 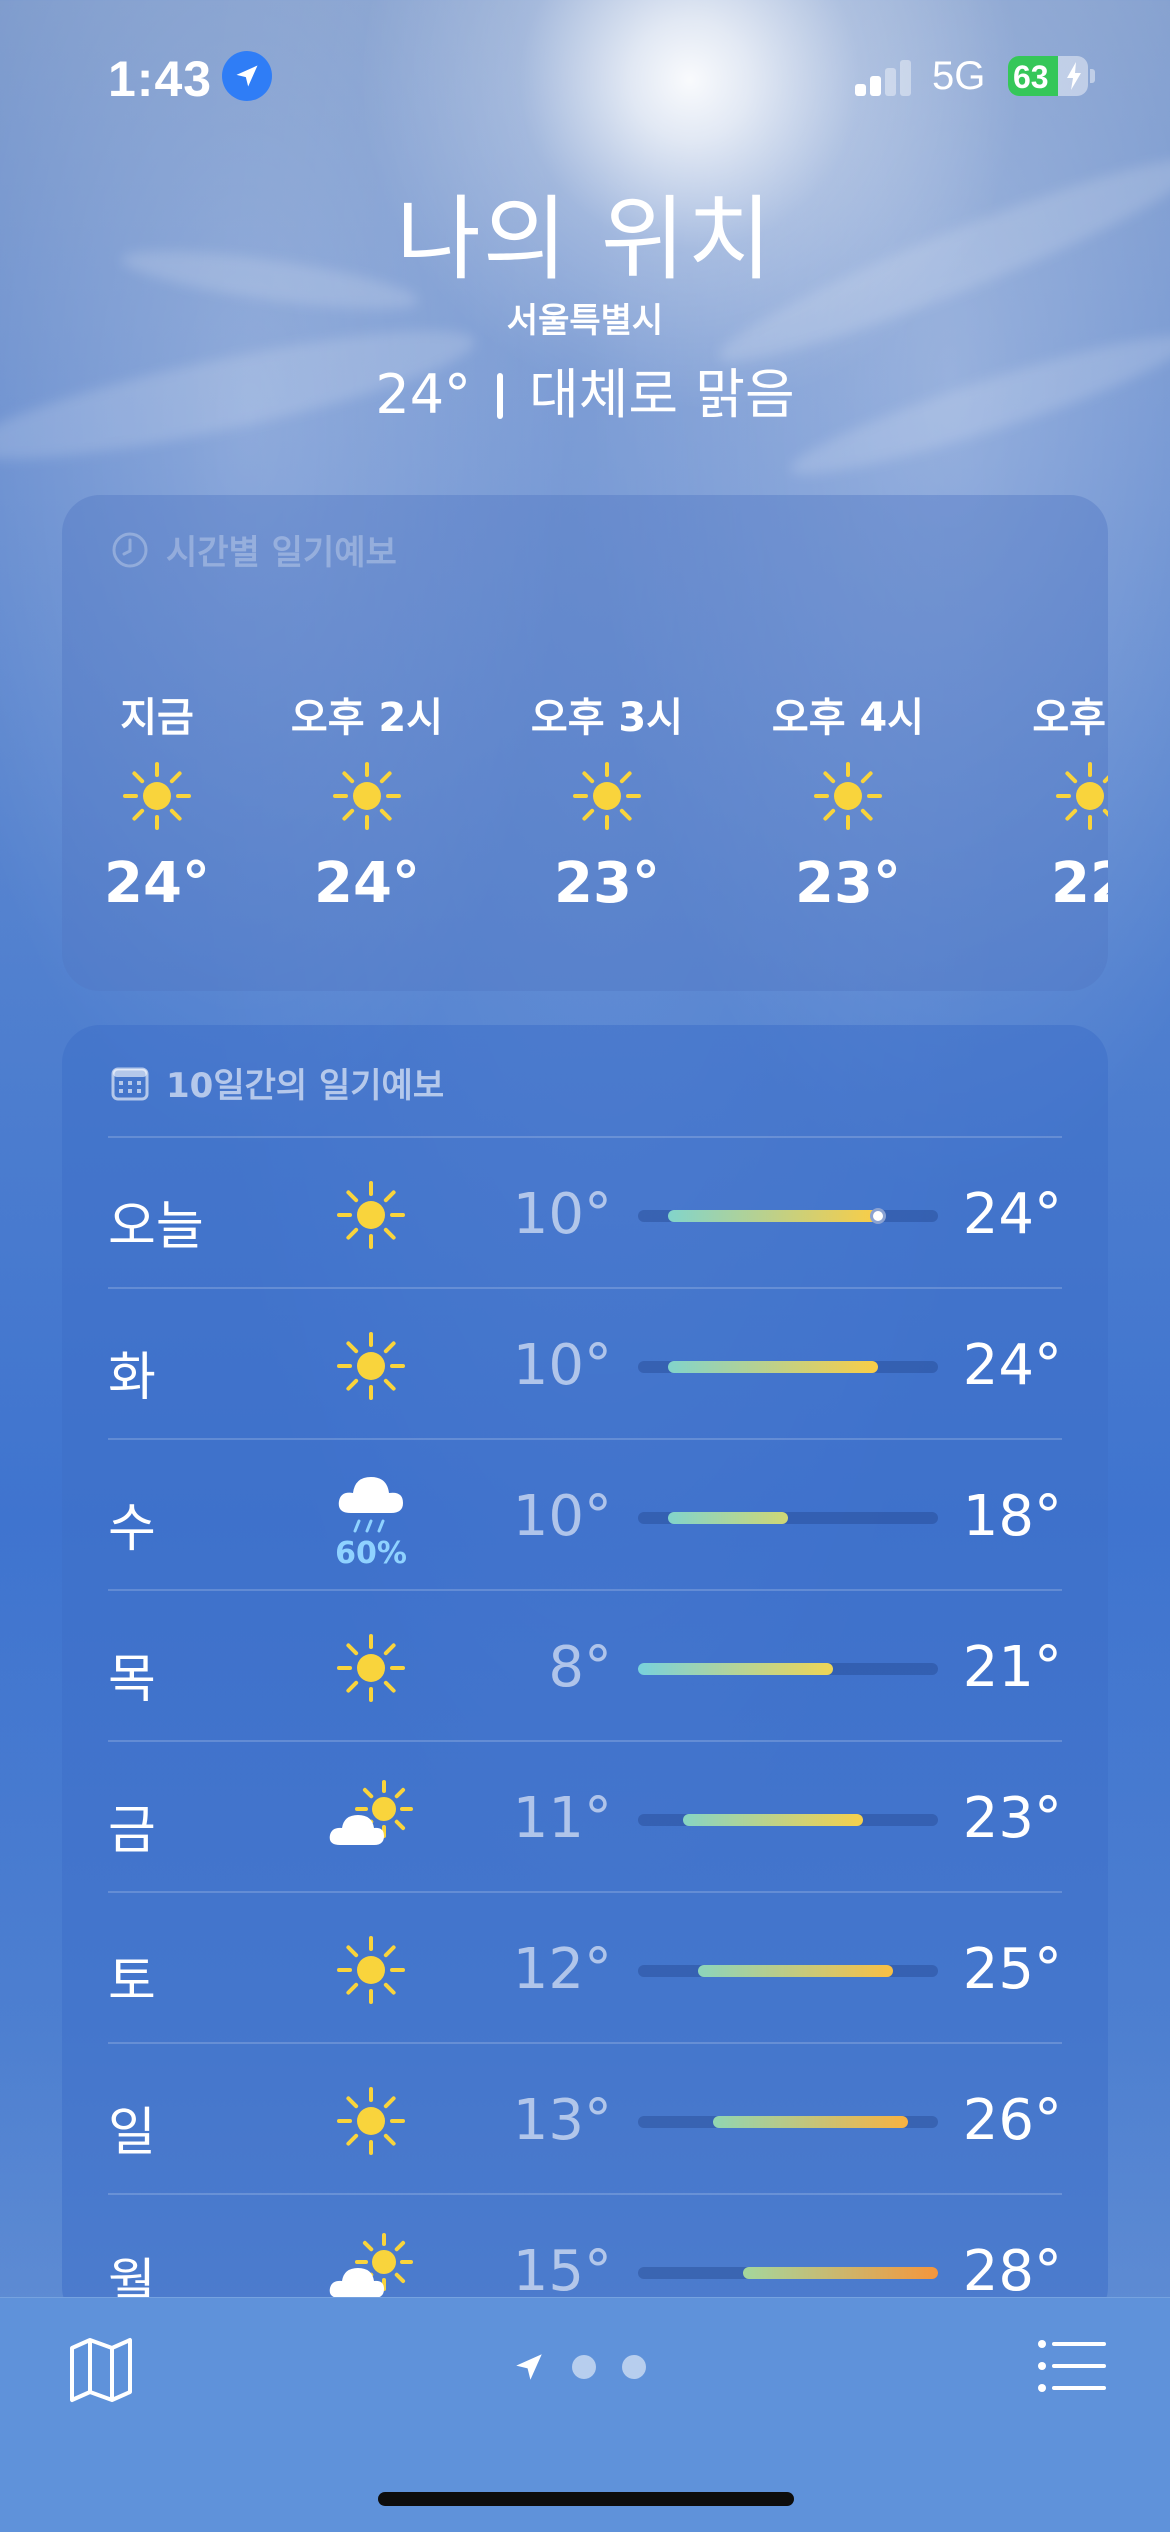 I want to click on day-row: 토 12° 25°, so click(x=585, y=1966).